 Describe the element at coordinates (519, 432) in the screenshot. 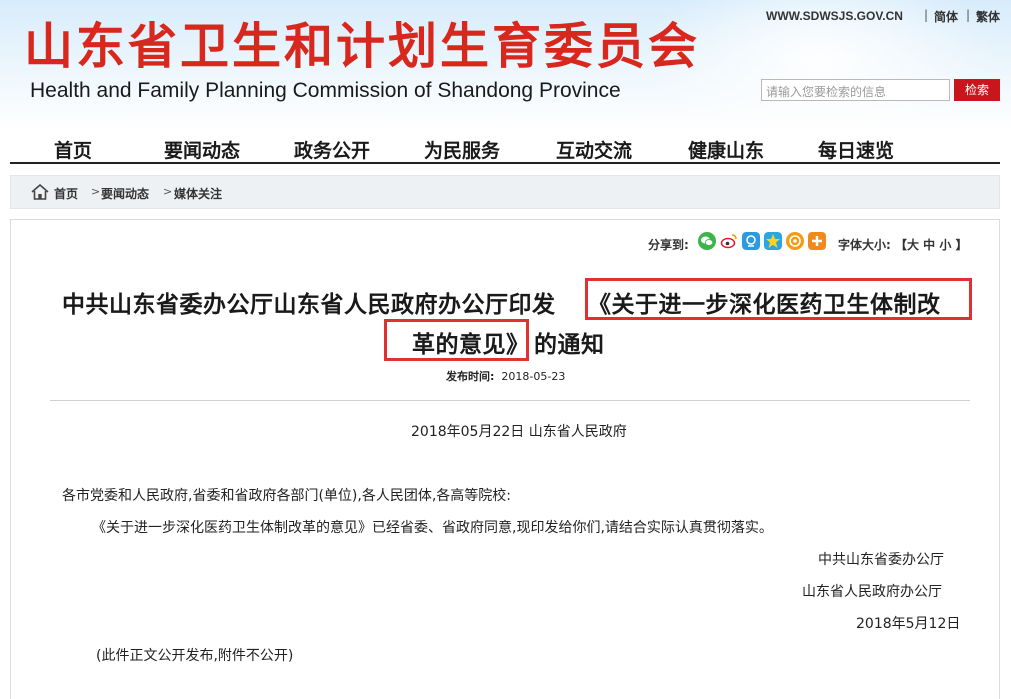

I see `source-line: 2018年05月22日 山东省人民政府` at that location.